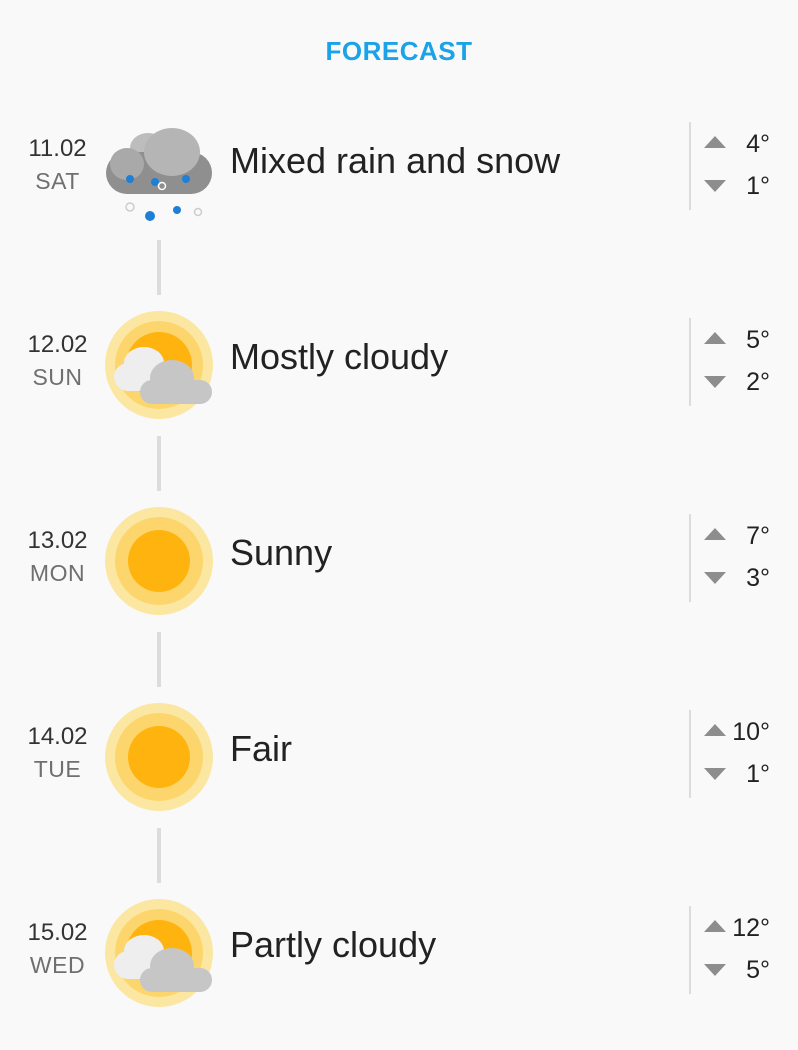 The image size is (798, 1050). What do you see at coordinates (57, 932) in the screenshot?
I see `date-label: 15.02` at bounding box center [57, 932].